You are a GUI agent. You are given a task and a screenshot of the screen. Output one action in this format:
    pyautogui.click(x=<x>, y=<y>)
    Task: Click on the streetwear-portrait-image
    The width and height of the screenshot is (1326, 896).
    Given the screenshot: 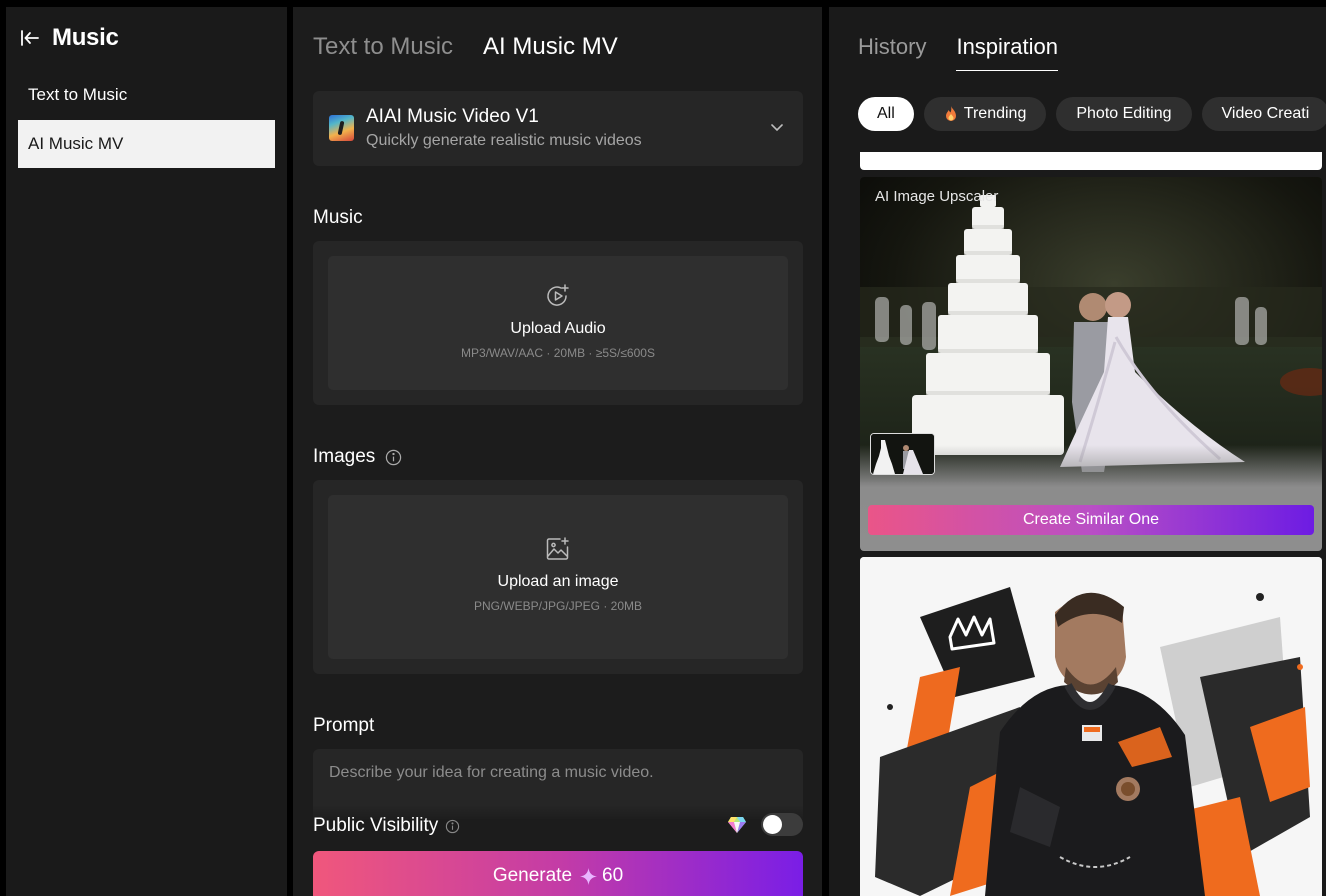 What is the action you would take?
    pyautogui.click(x=1091, y=726)
    